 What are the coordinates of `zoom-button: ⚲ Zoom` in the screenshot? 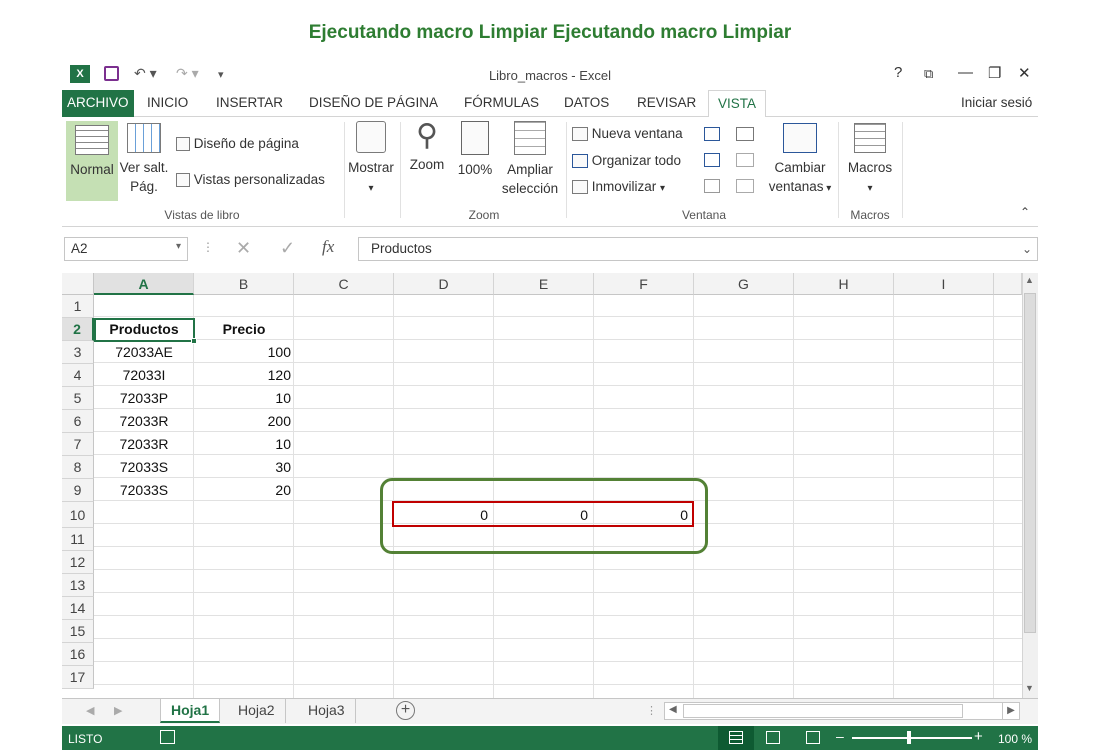 It's located at (427, 147).